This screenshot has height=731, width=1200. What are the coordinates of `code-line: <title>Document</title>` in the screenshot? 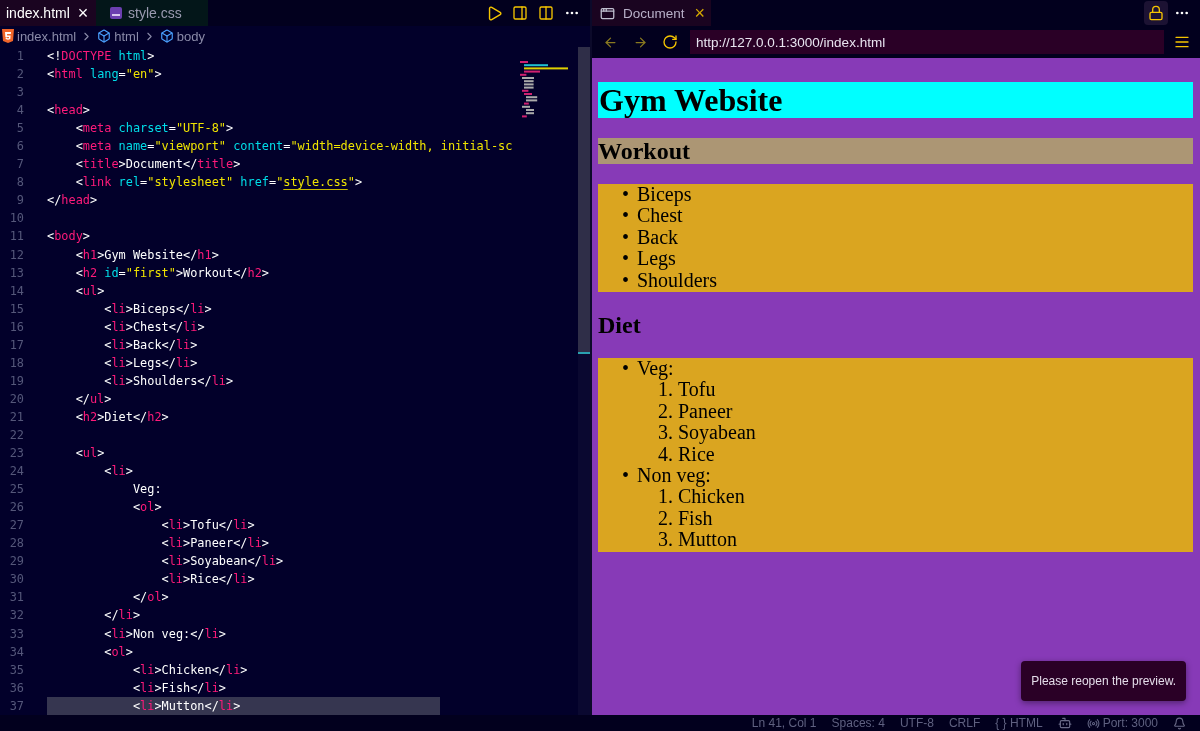 It's located at (158, 165).